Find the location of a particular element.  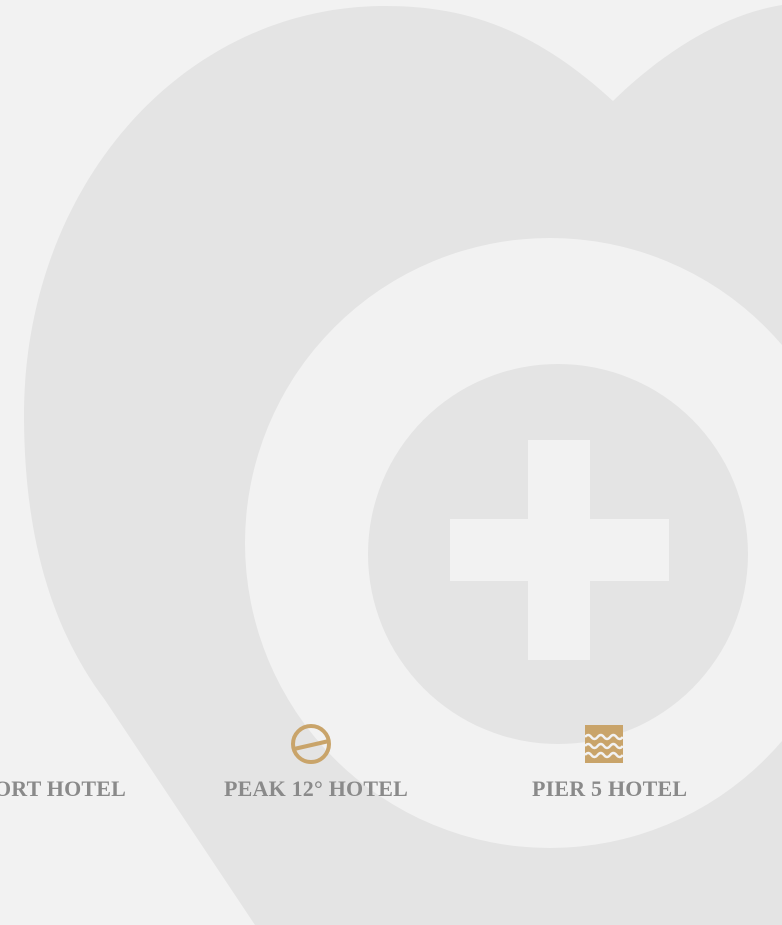

waves-square-logo-icon is located at coordinates (604, 744).